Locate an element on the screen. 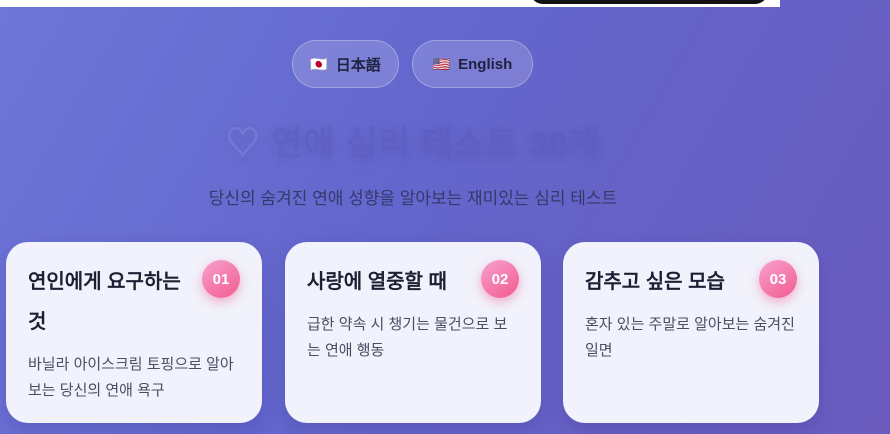  card-description: 급한 약속 시 챙기는 물건으로 보는 연애 행동 is located at coordinates (407, 337).